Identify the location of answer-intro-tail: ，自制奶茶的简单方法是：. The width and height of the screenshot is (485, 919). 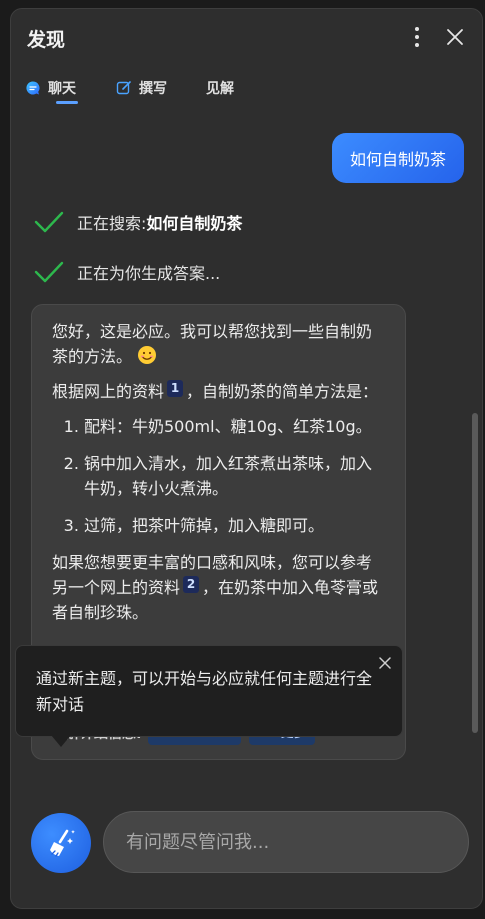
(282, 391).